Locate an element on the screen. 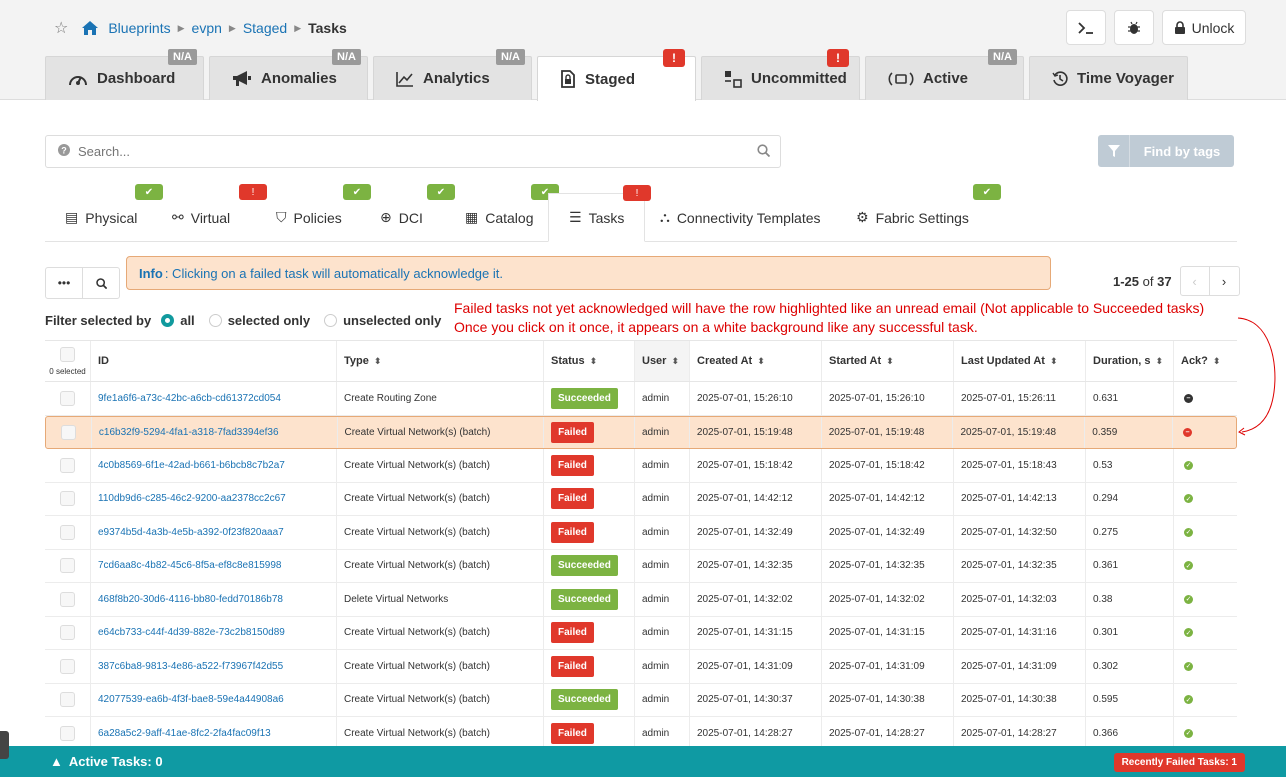 The width and height of the screenshot is (1286, 777). task-id-link: 4c0b8569-6f1e-42ad-b661-b6bcb8c7b2a7 is located at coordinates (191, 465).